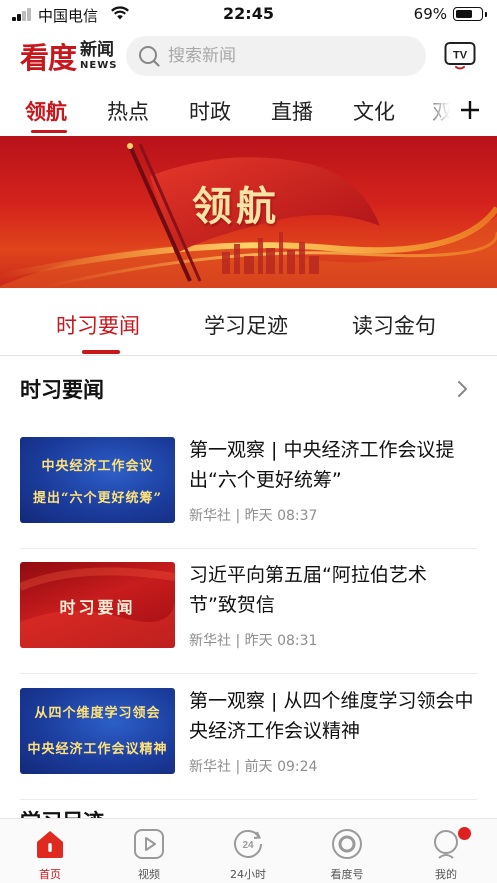  What do you see at coordinates (446, 851) in the screenshot?
I see `nav-profile: 我的` at bounding box center [446, 851].